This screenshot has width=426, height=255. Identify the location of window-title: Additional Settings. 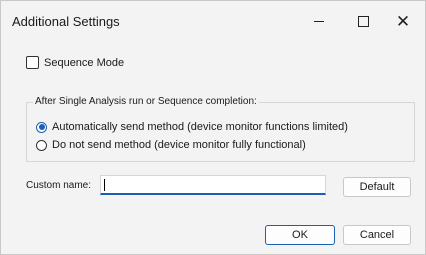
(66, 21).